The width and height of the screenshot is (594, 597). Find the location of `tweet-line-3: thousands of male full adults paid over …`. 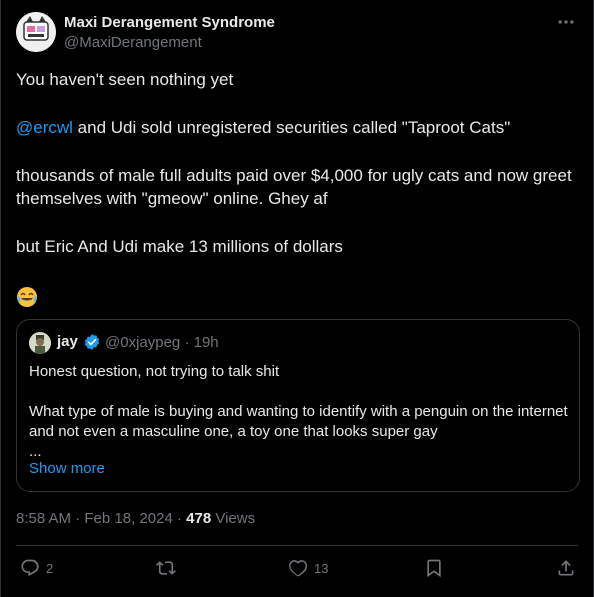

tweet-line-3: thousands of male full adults paid over … is located at coordinates (294, 187).